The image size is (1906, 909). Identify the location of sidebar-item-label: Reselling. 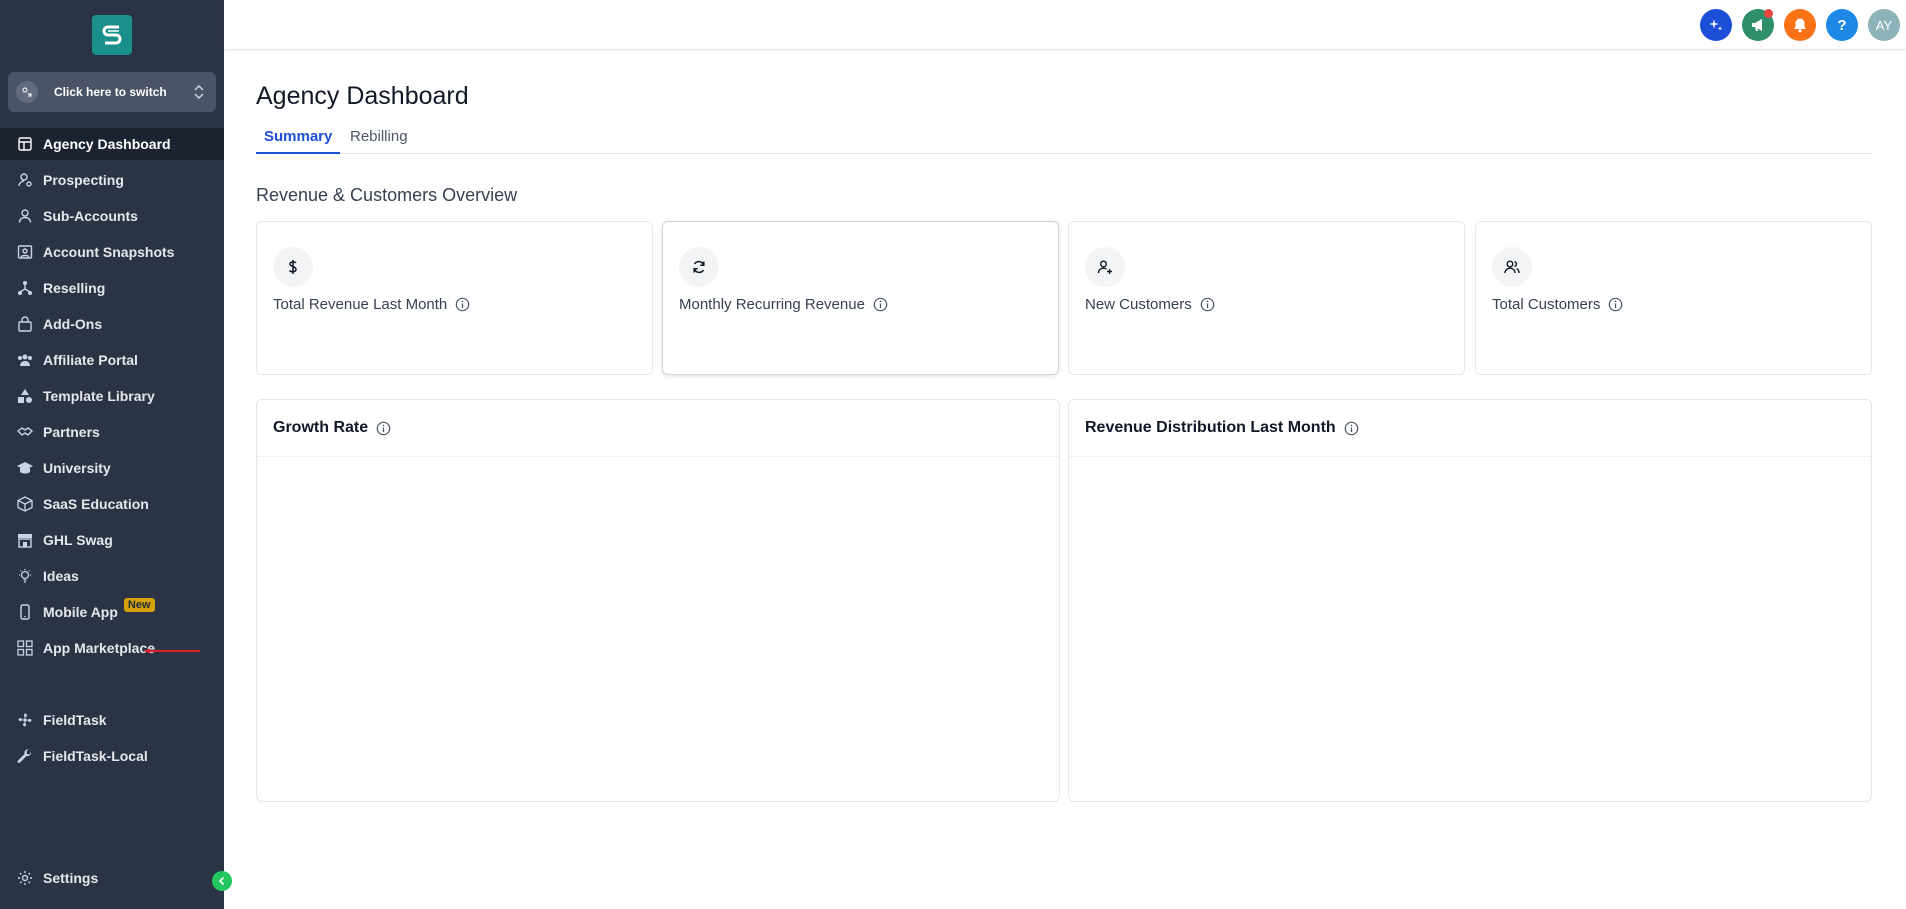
(74, 288).